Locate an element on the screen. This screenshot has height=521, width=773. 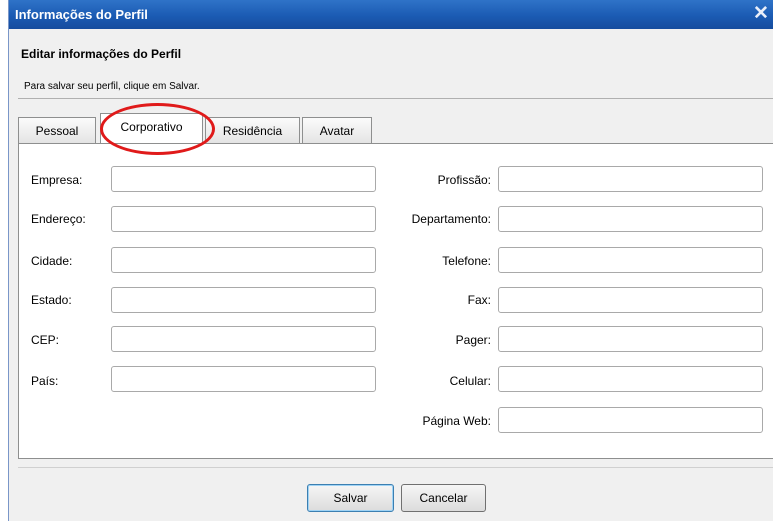
tab-residencia: Residência is located at coordinates (252, 130).